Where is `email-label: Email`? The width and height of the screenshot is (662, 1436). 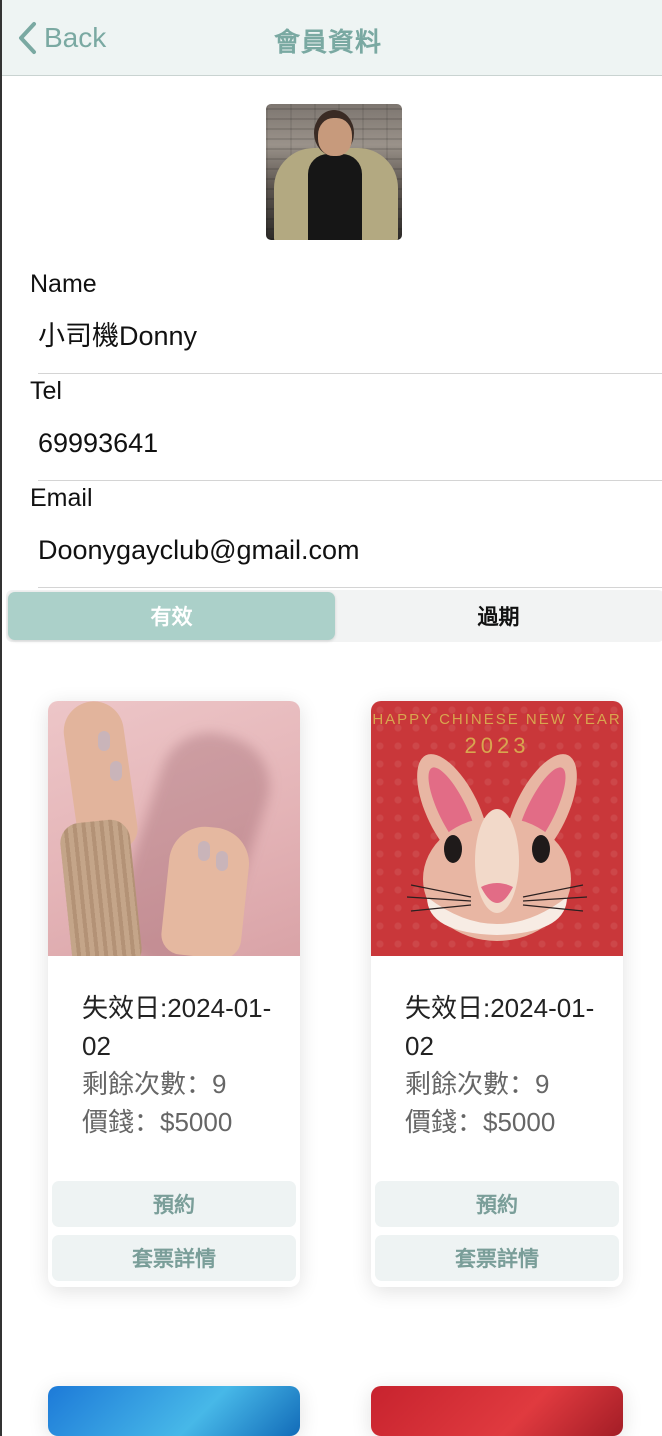 email-label: Email is located at coordinates (61, 498).